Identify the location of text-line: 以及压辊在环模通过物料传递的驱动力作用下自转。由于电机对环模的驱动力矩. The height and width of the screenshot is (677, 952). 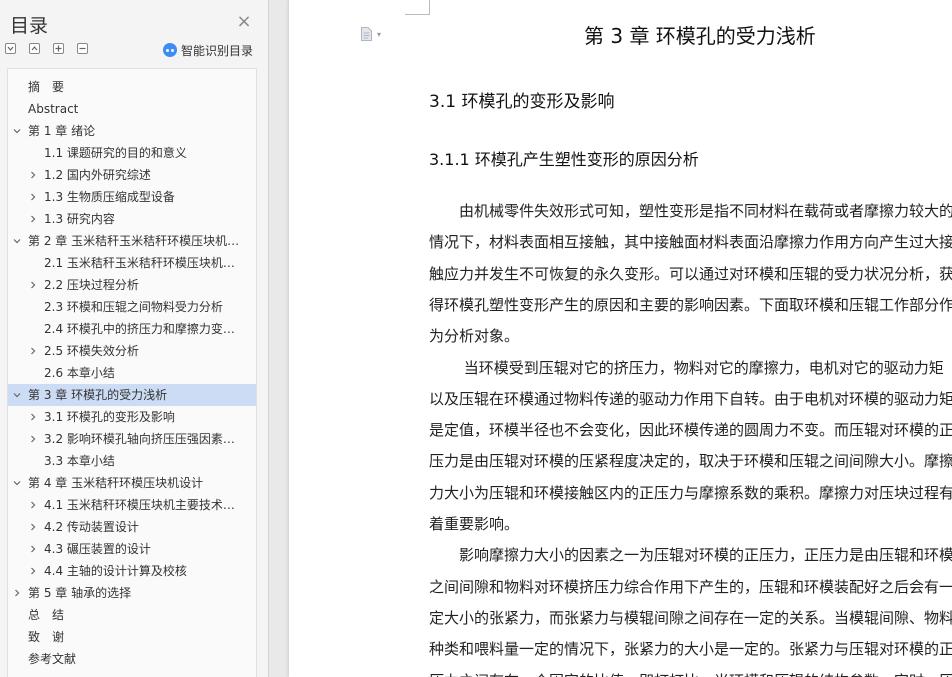
(690, 398).